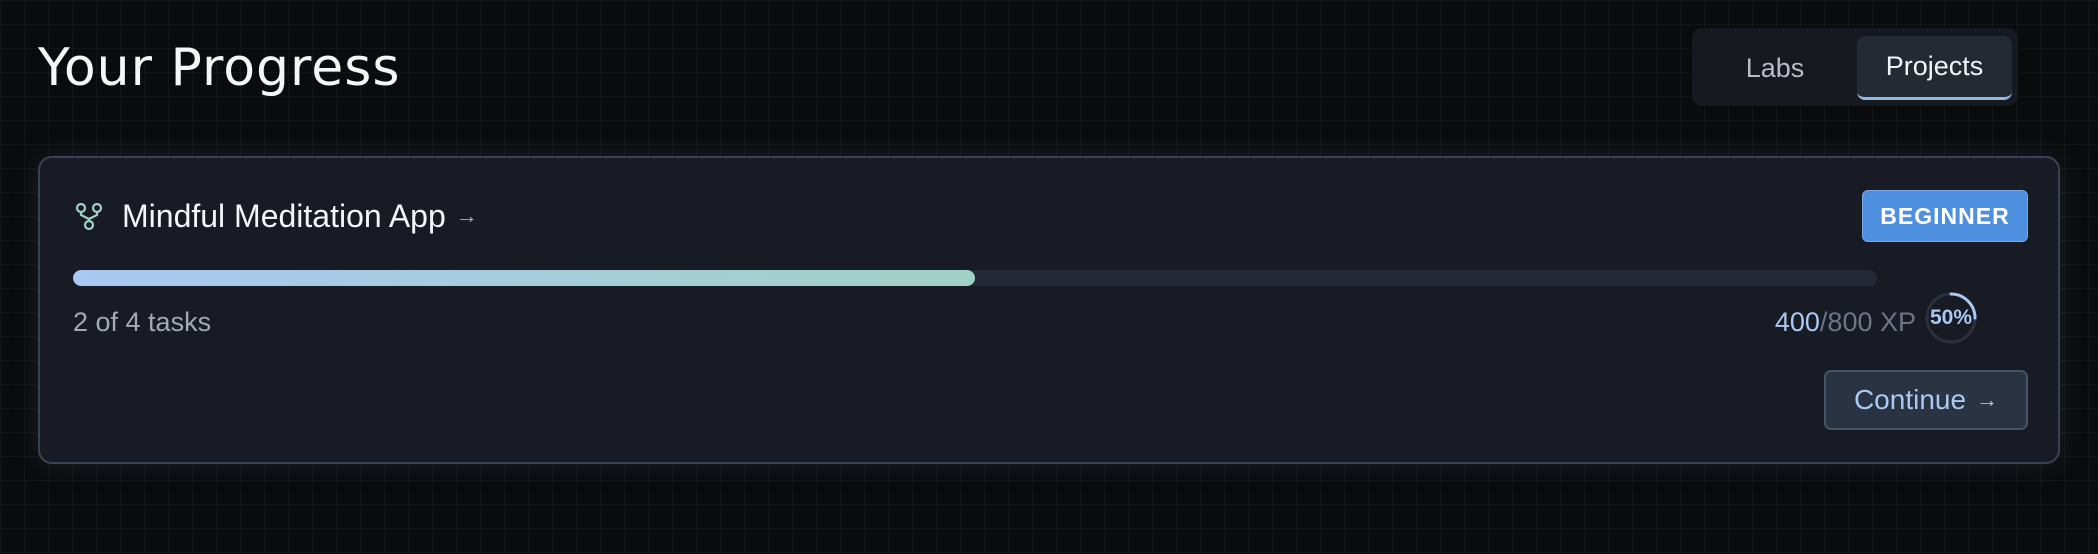 Image resolution: width=2098 pixels, height=554 pixels. What do you see at coordinates (1867, 322) in the screenshot?
I see `xp-total: /800 XP` at bounding box center [1867, 322].